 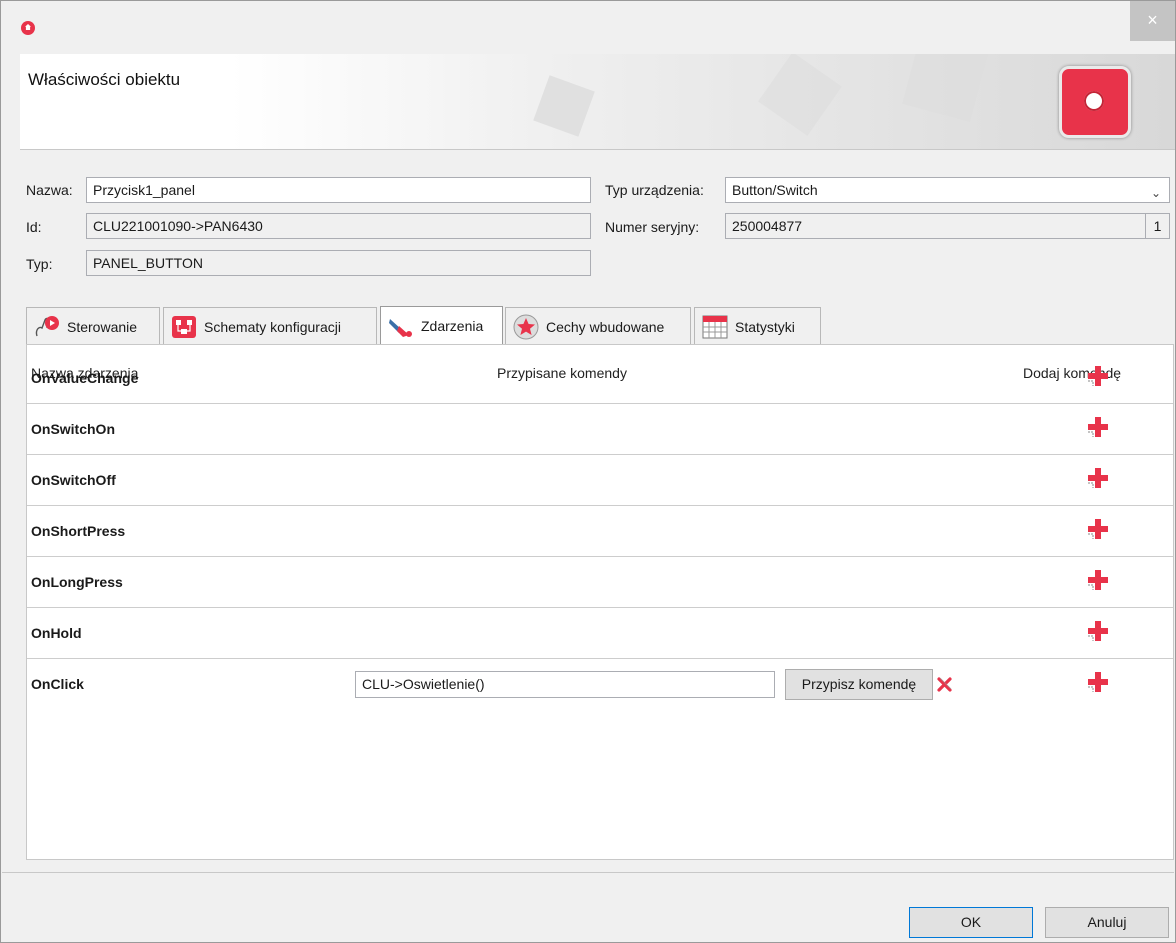 I want to click on cancel-button: Anuluj, so click(x=1107, y=922).